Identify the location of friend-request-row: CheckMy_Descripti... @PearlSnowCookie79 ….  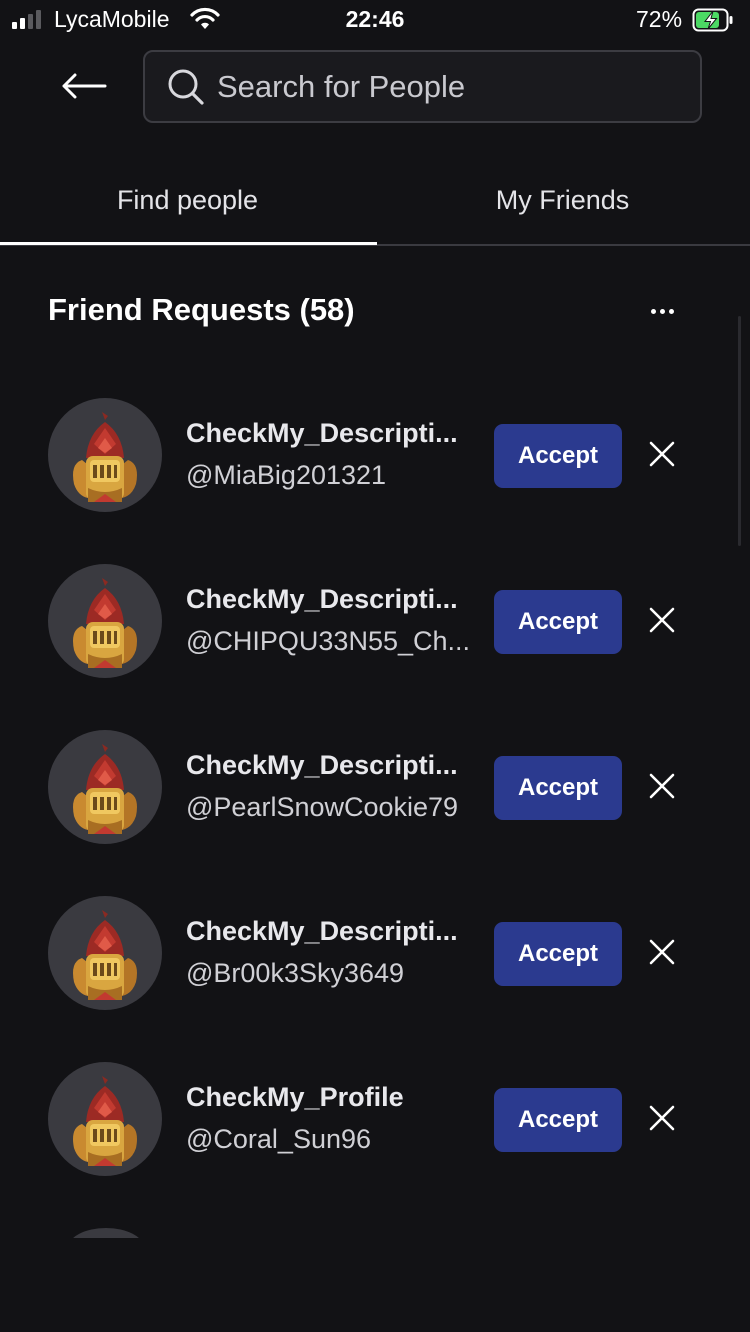
(375, 805).